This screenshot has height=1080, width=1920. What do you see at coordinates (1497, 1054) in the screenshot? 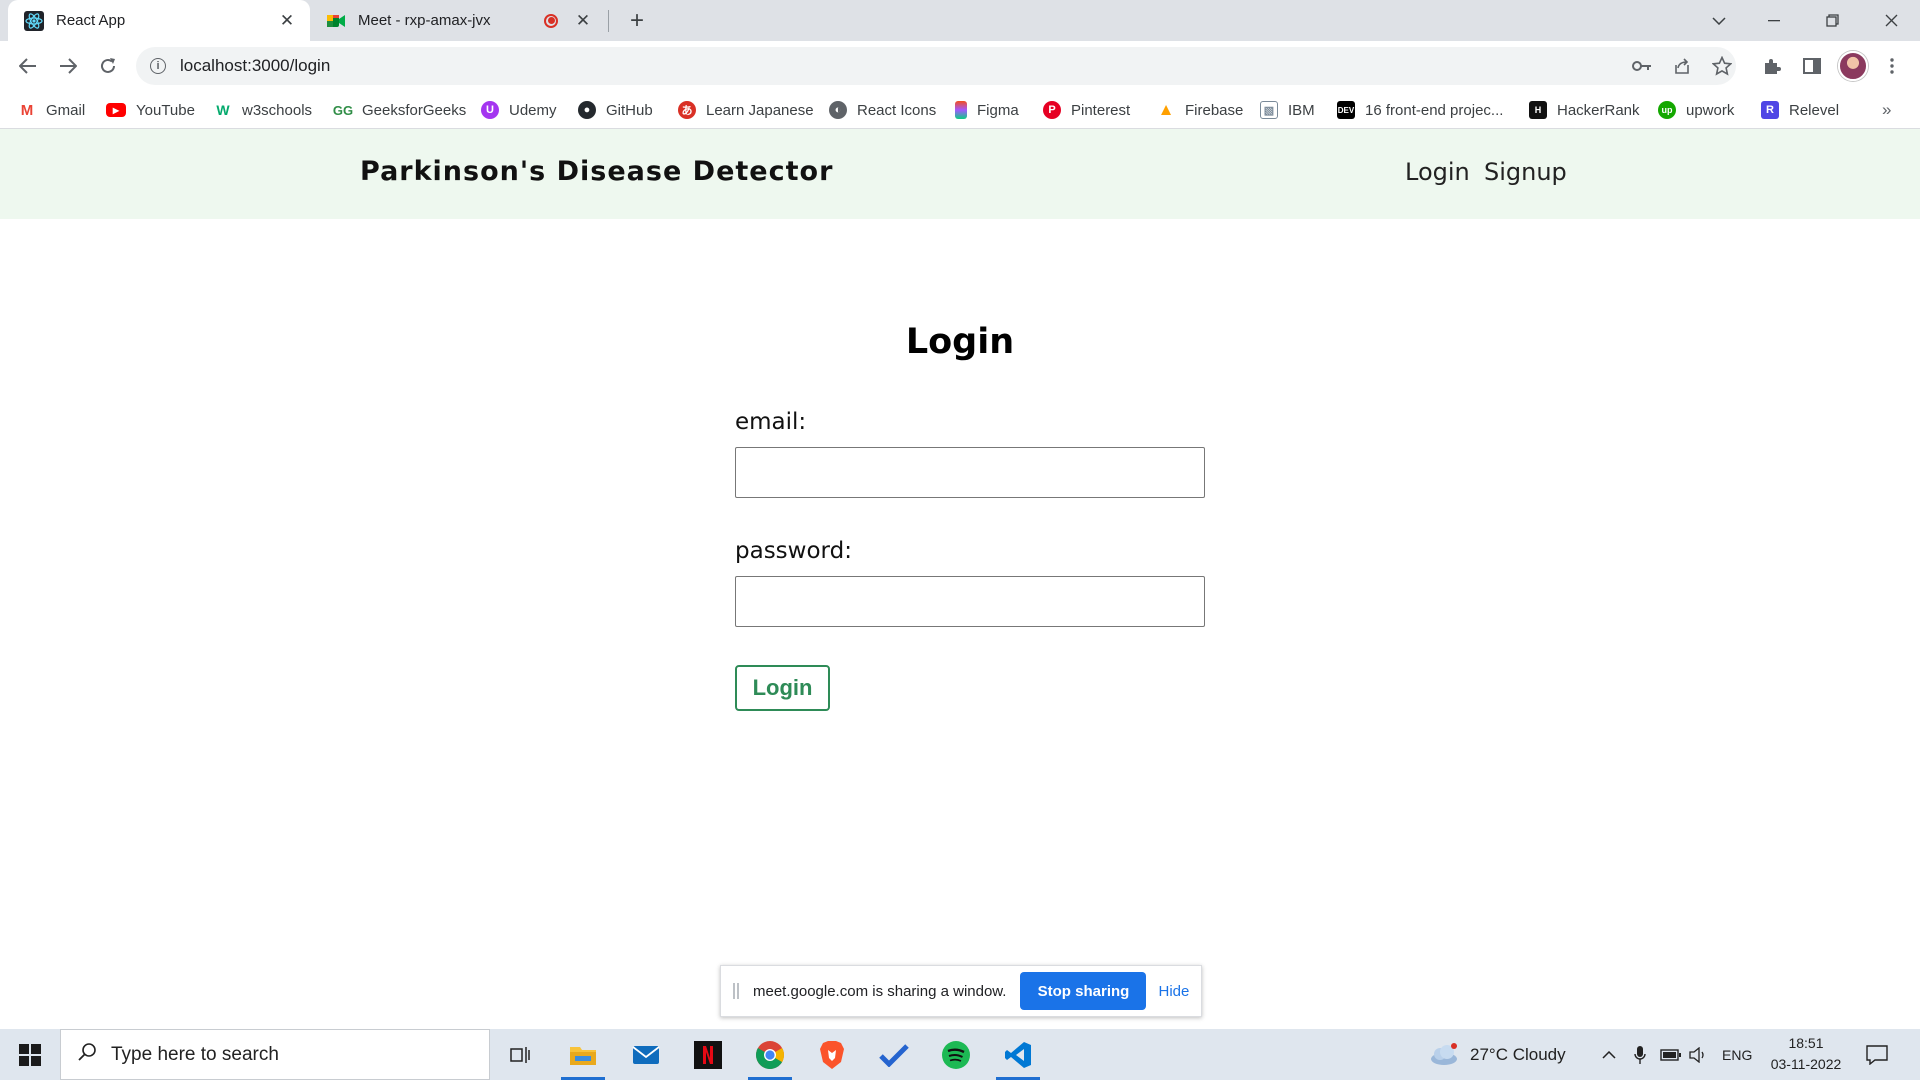
I see `weather-widget: 27°C Cloudy` at bounding box center [1497, 1054].